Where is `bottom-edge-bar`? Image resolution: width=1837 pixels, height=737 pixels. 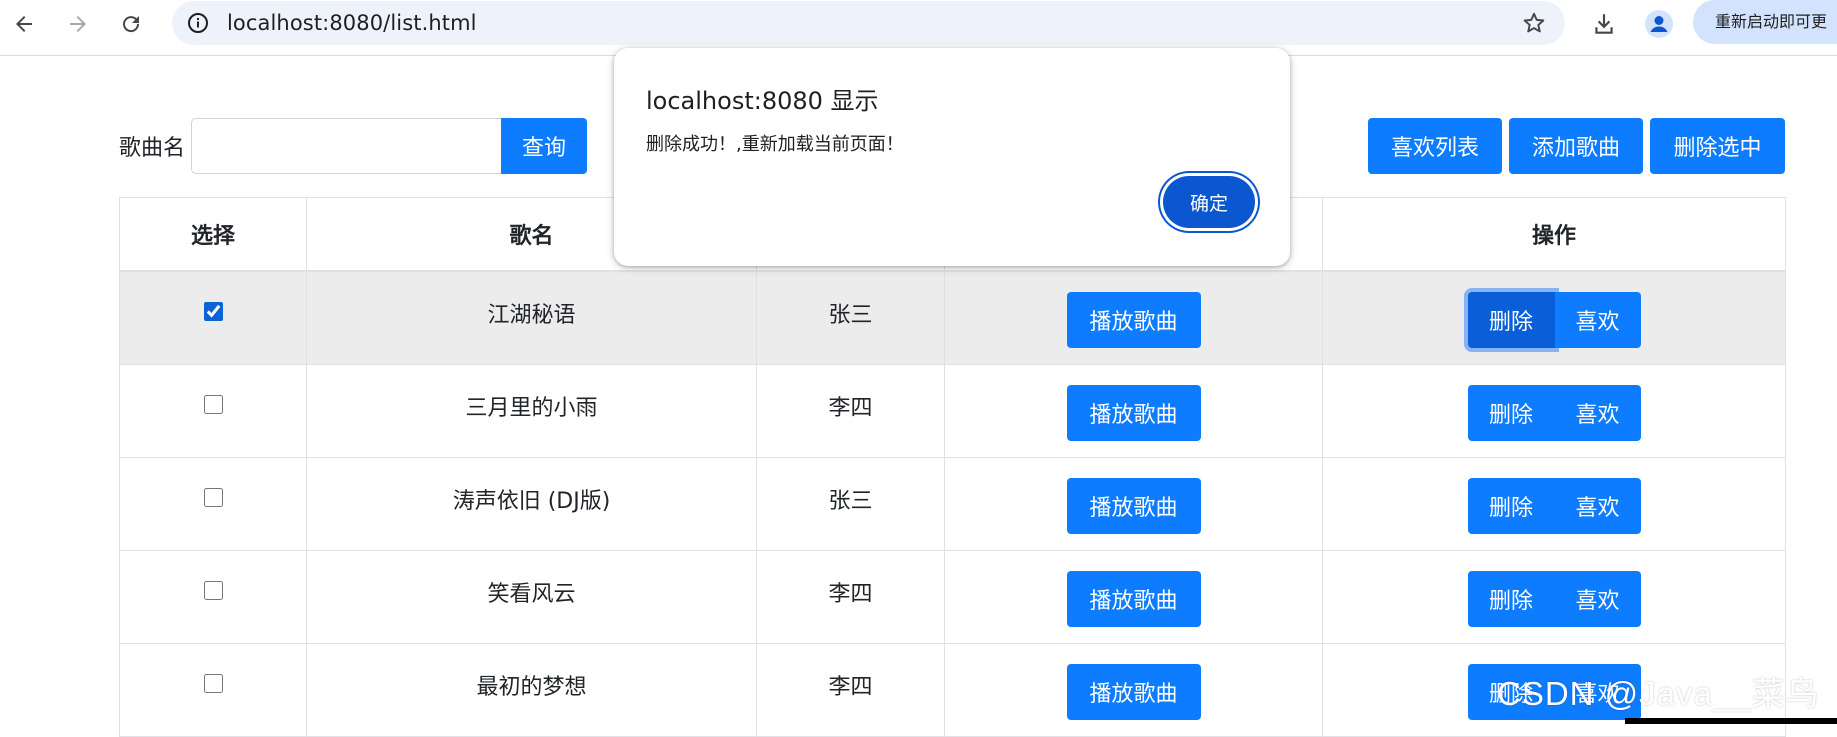 bottom-edge-bar is located at coordinates (1731, 721).